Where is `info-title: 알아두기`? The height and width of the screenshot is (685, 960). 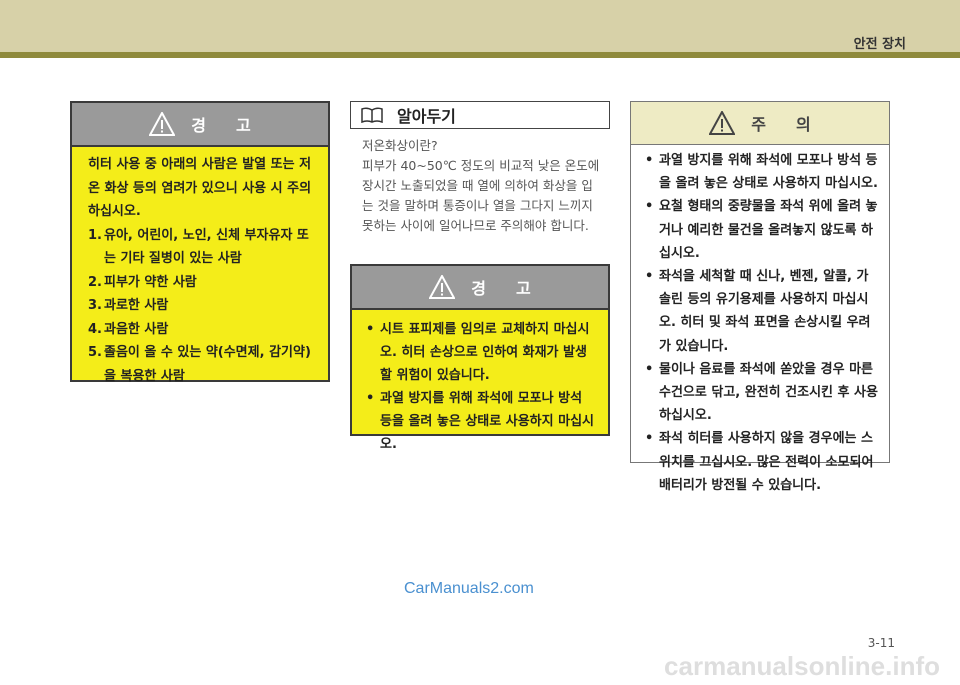 info-title: 알아두기 is located at coordinates (426, 116).